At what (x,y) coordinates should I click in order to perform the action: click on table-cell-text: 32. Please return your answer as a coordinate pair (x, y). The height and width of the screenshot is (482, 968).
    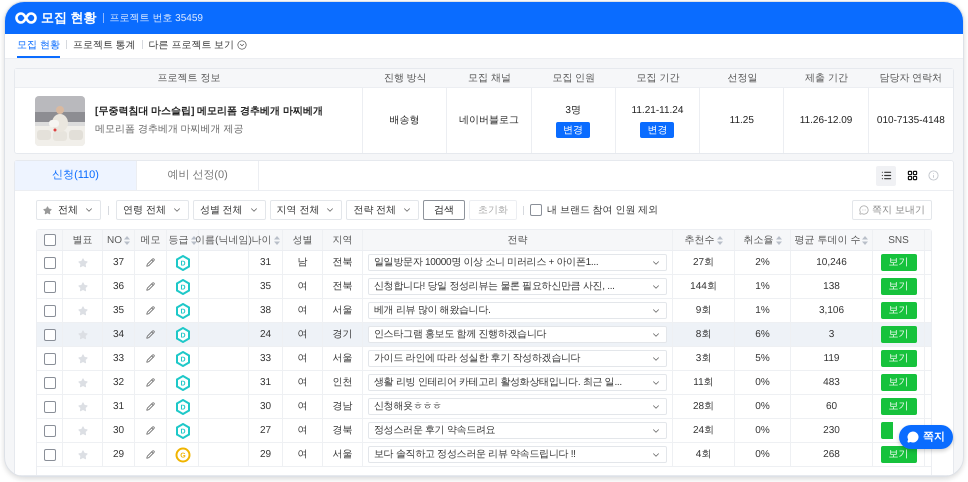
    Looking at the image, I should click on (118, 383).